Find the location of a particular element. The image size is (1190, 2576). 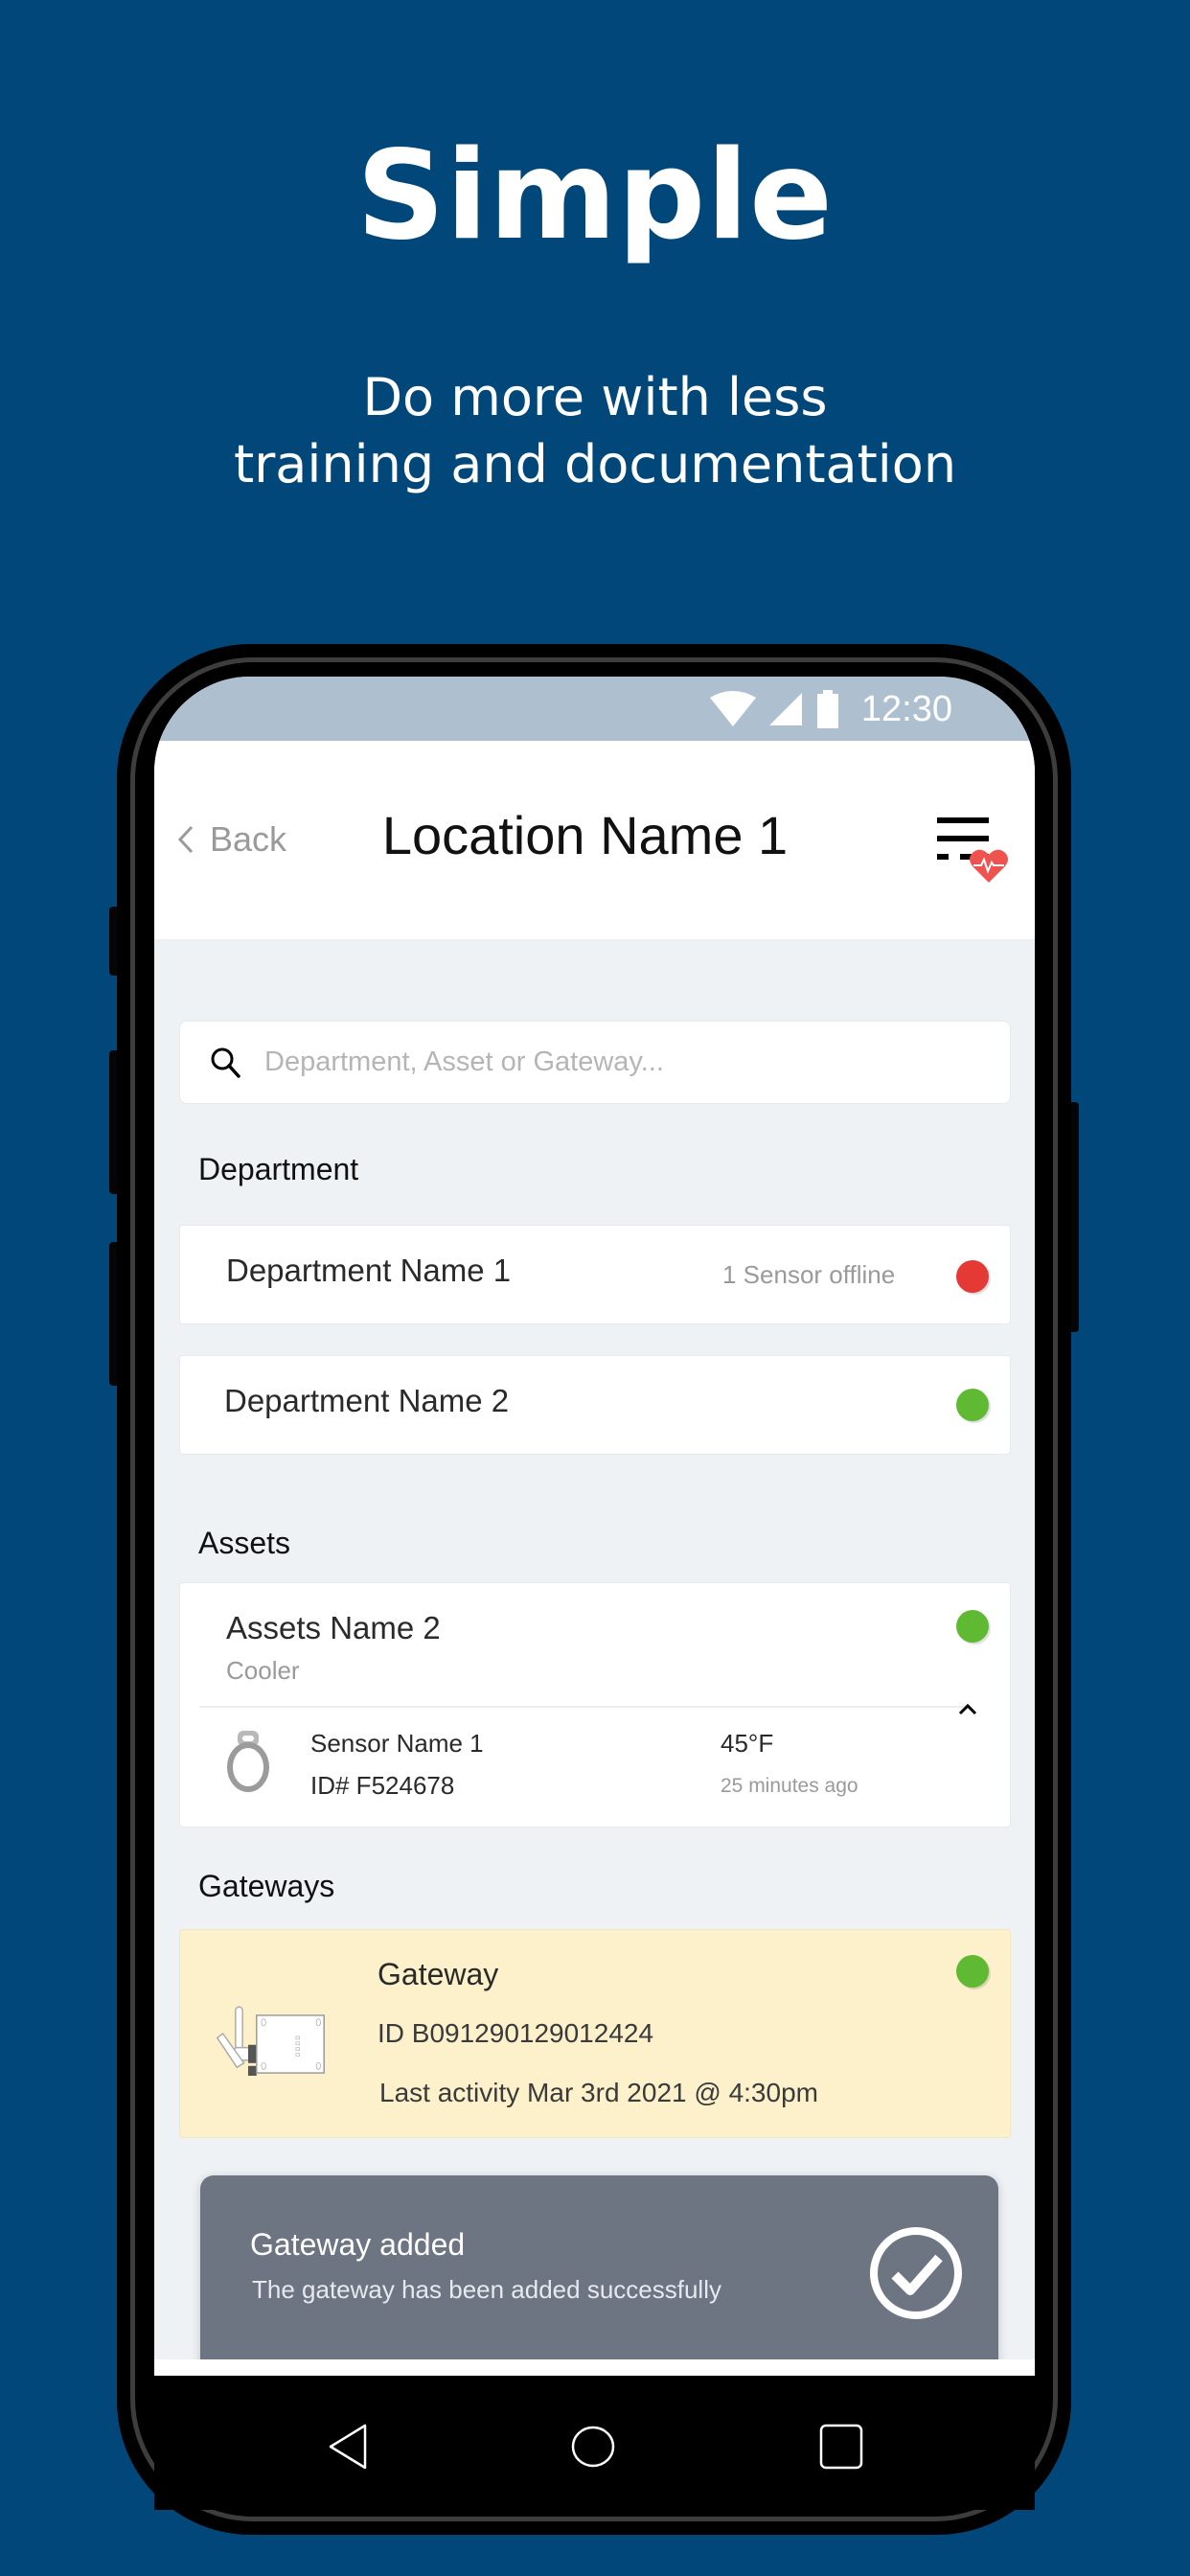

android-nav-bar is located at coordinates (594, 2443).